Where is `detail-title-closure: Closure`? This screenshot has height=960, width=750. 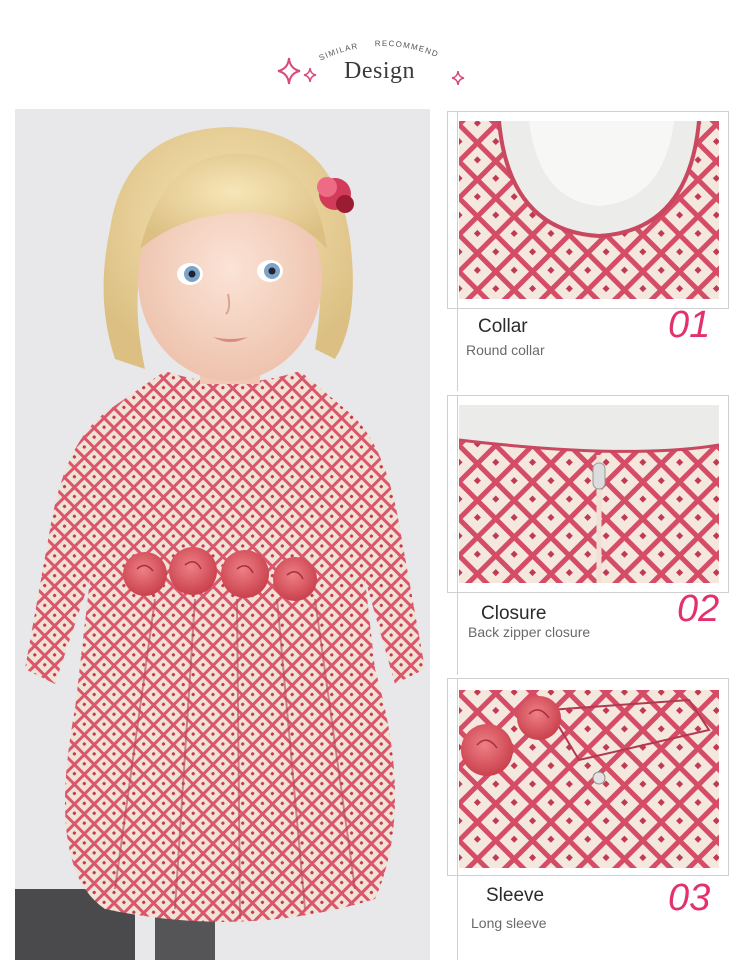 detail-title-closure: Closure is located at coordinates (514, 613).